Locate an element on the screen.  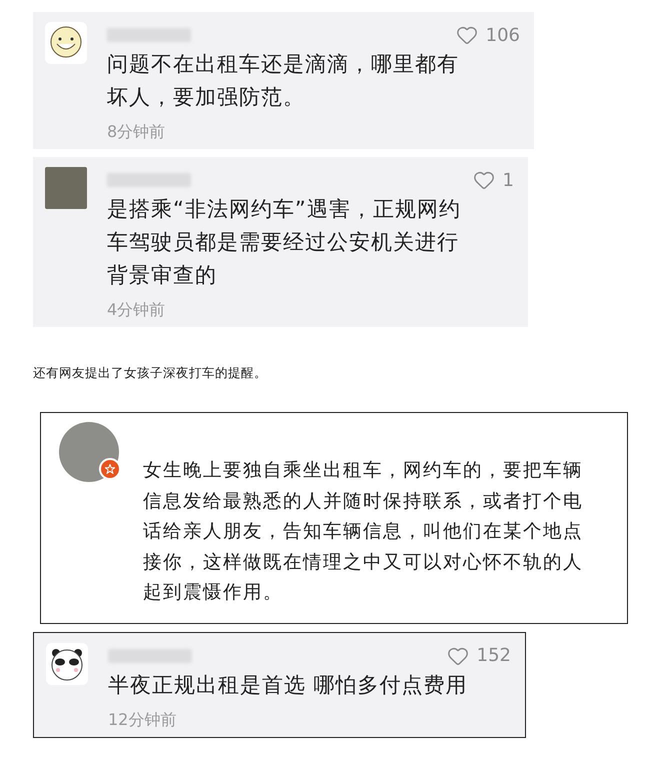
like-count: 106 is located at coordinates (488, 35).